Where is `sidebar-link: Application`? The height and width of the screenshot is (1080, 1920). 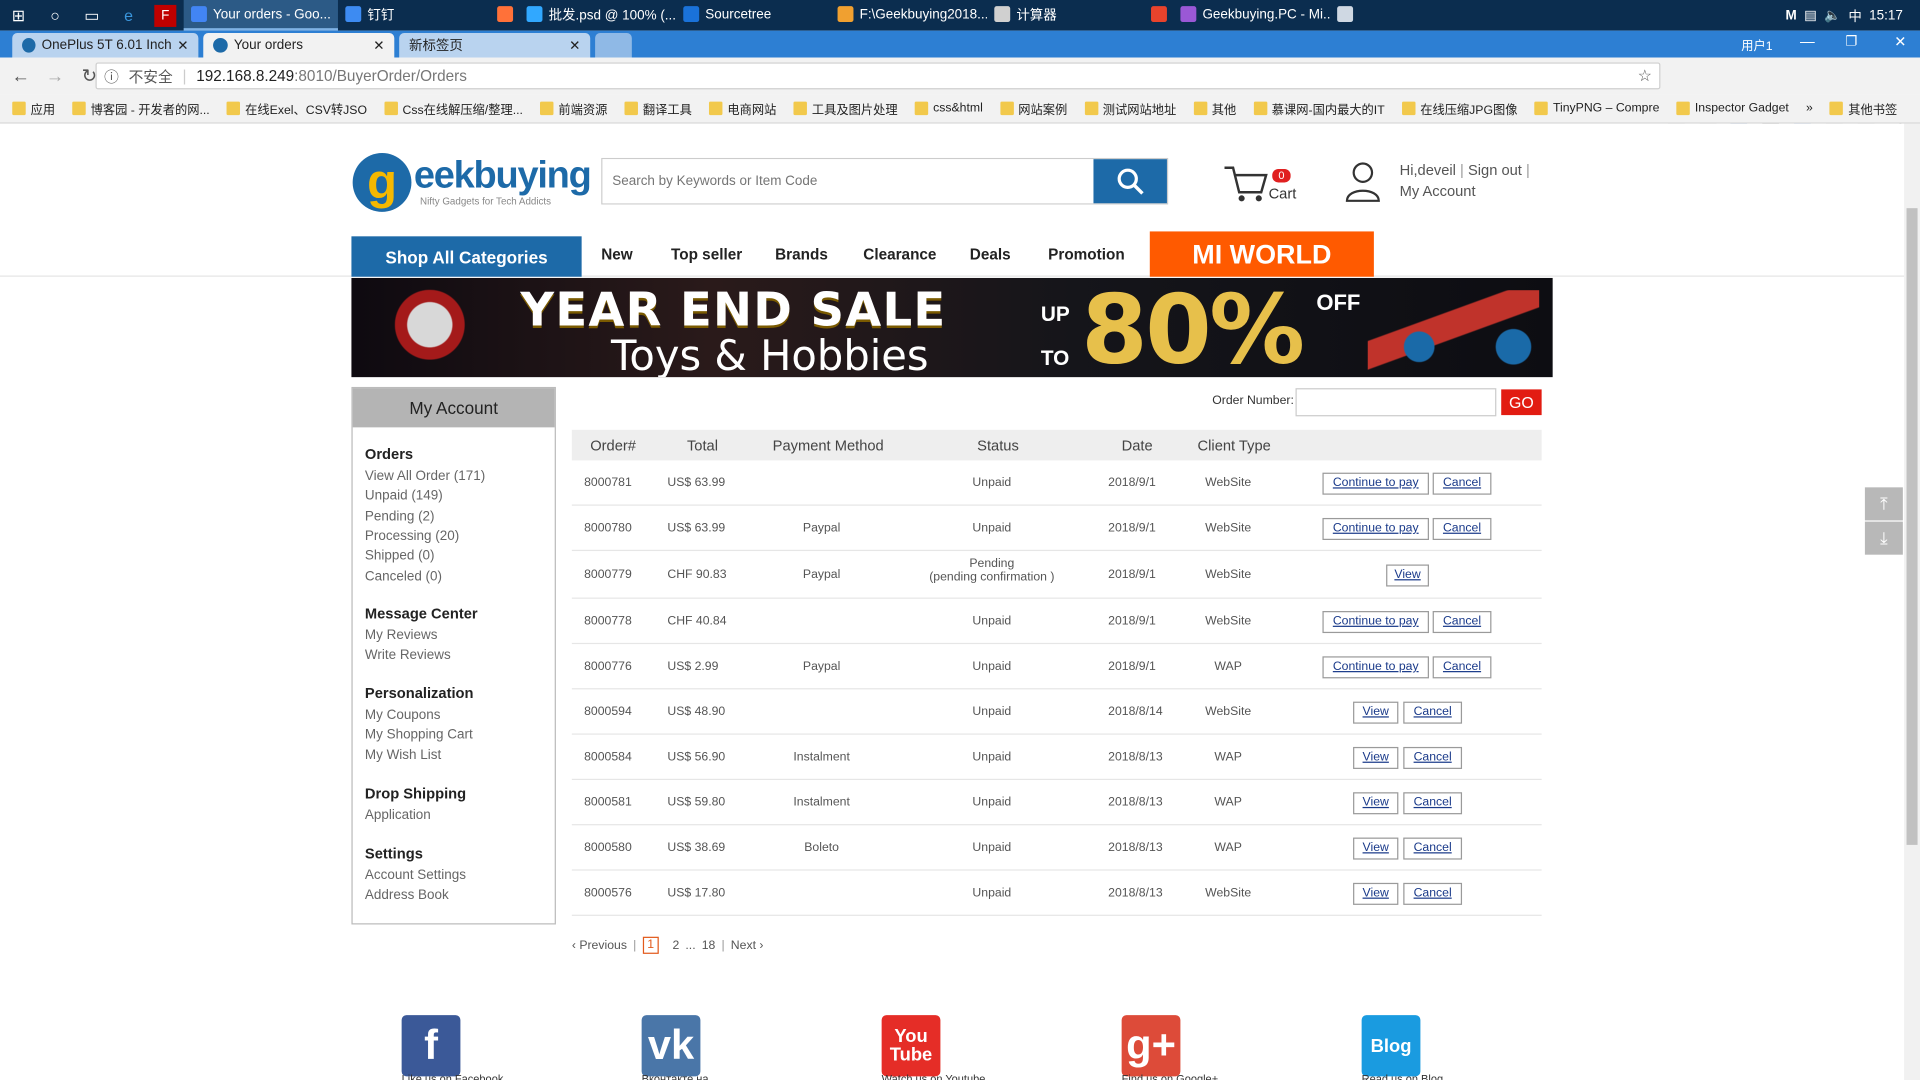
sidebar-link: Application is located at coordinates (398, 815).